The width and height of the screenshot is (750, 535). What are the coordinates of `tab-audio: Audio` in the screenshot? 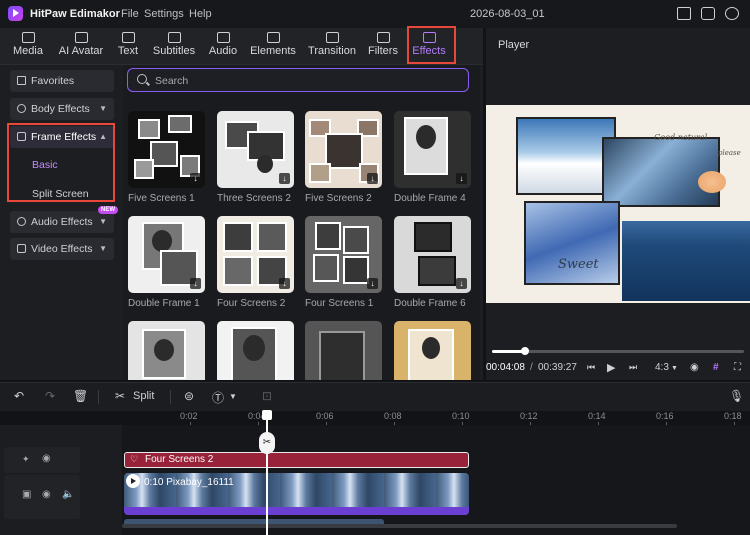 It's located at (223, 46).